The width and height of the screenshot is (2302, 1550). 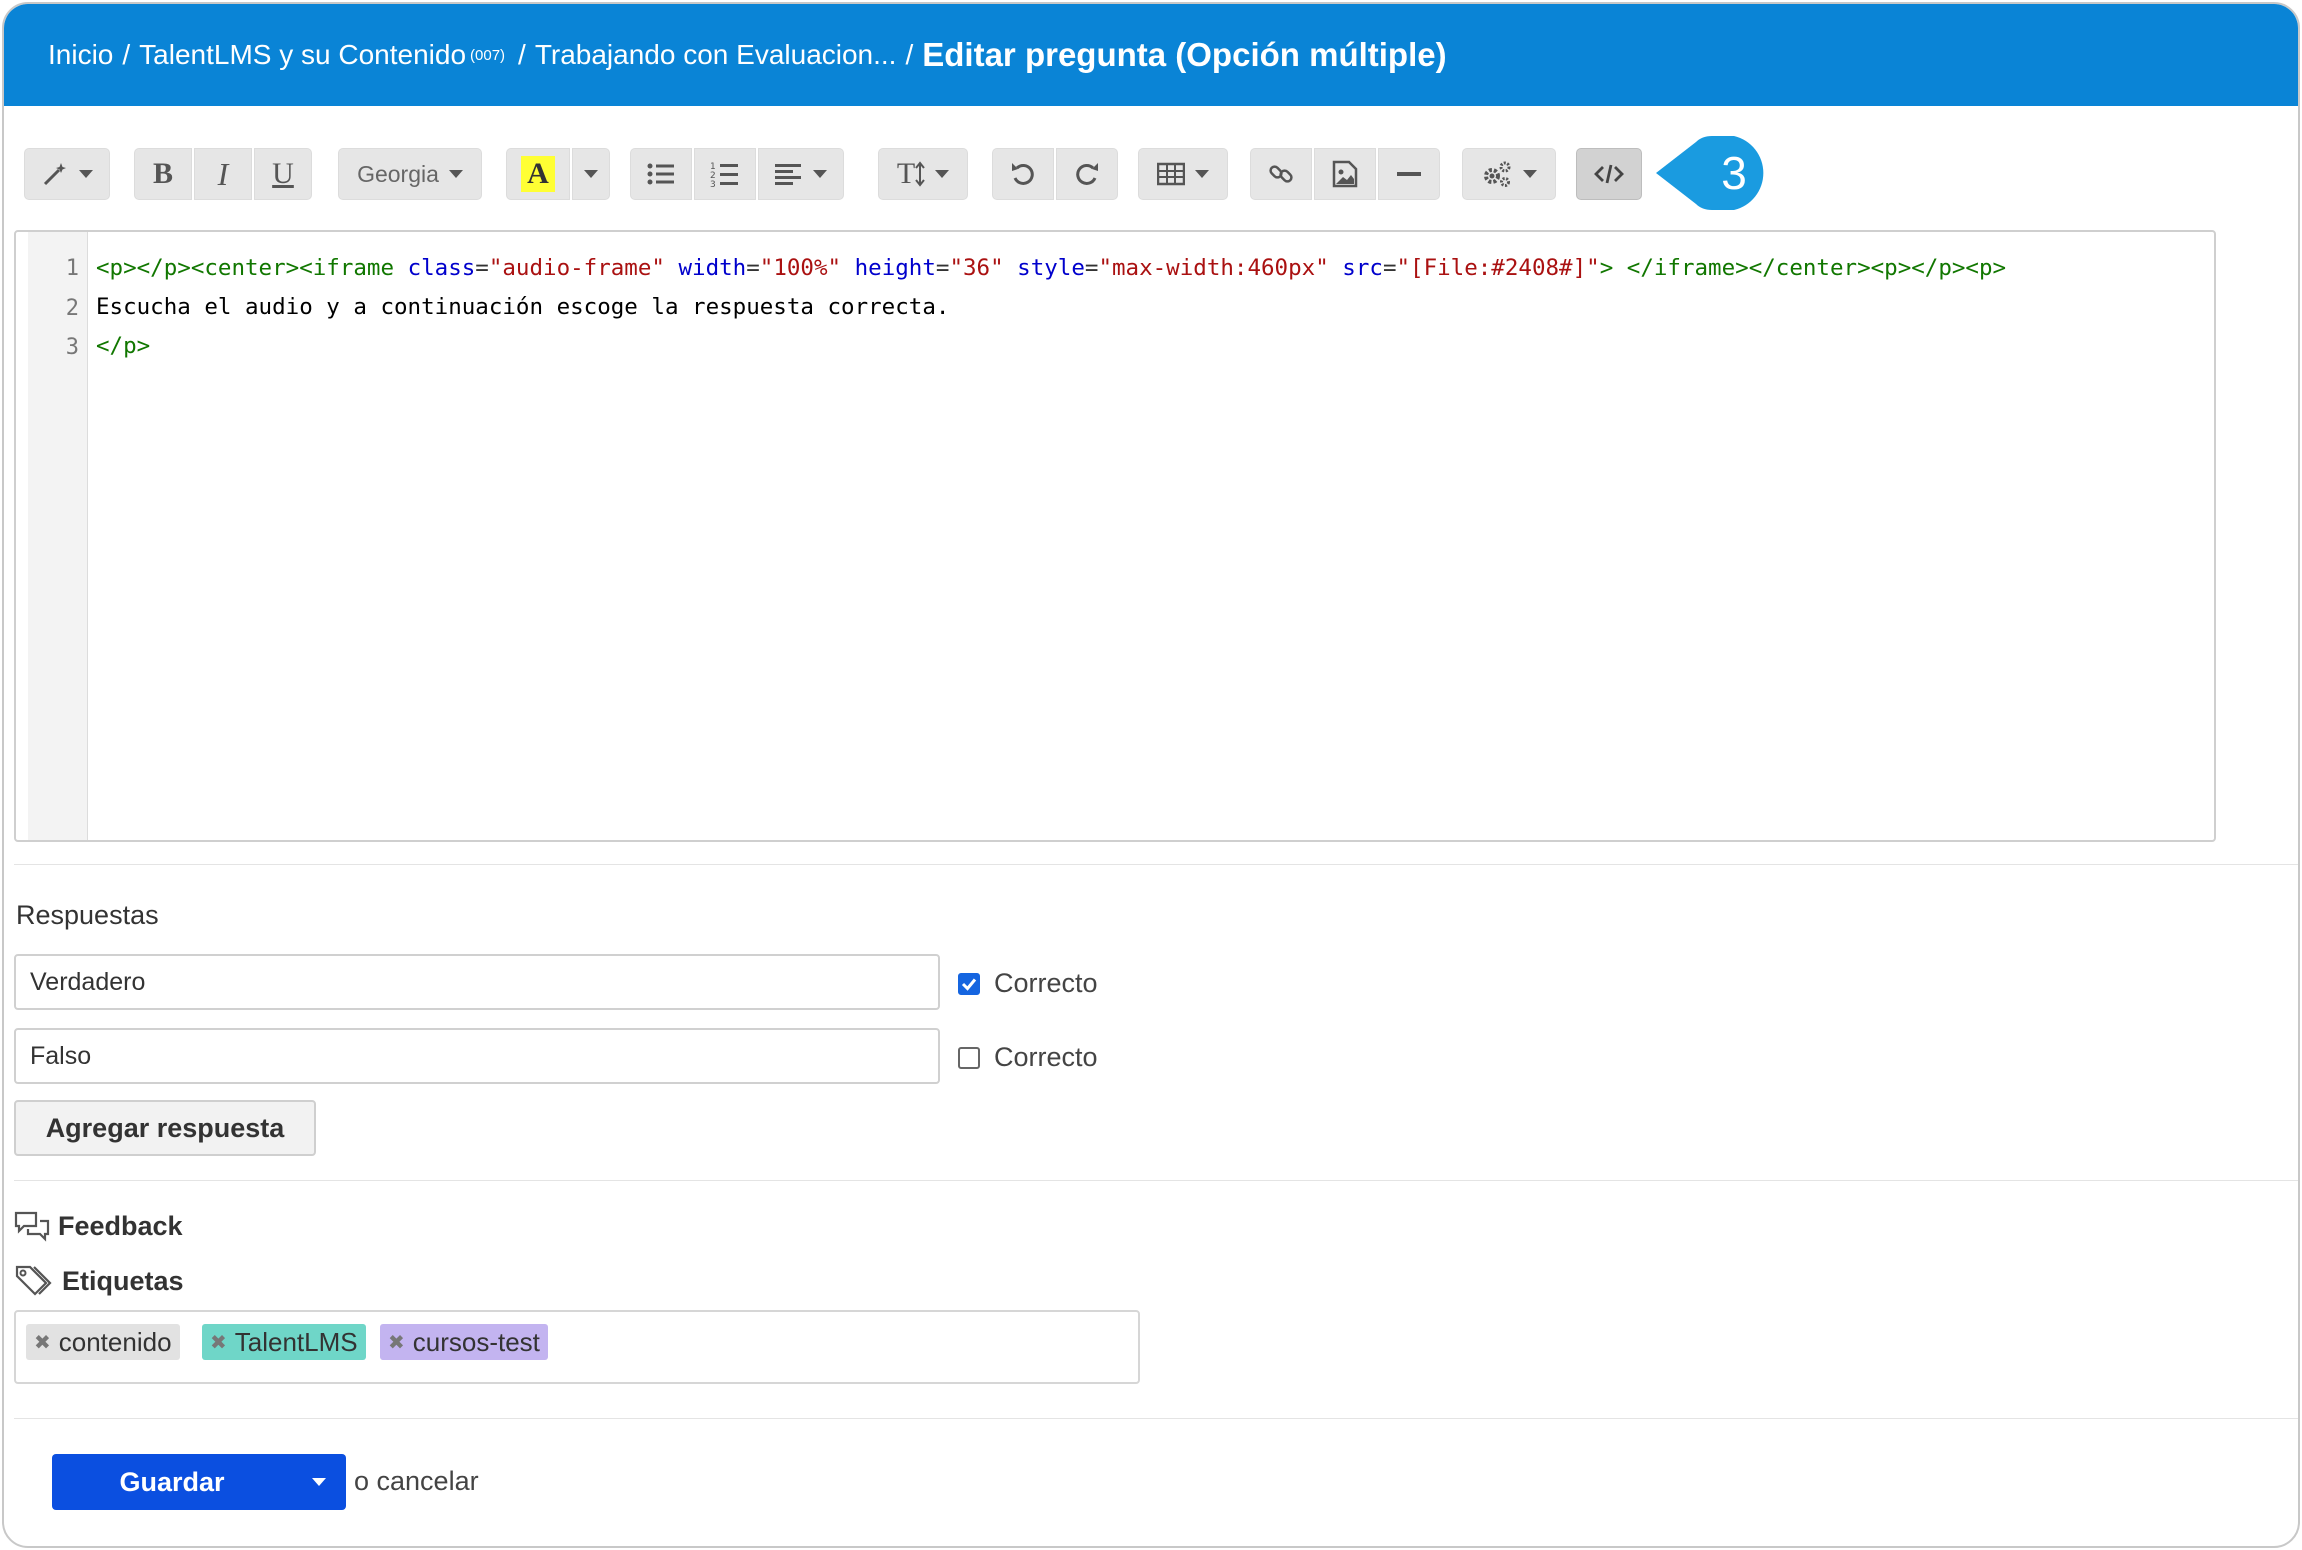 What do you see at coordinates (488, 55) in the screenshot?
I see `breadcrumb-course-code: (007)` at bounding box center [488, 55].